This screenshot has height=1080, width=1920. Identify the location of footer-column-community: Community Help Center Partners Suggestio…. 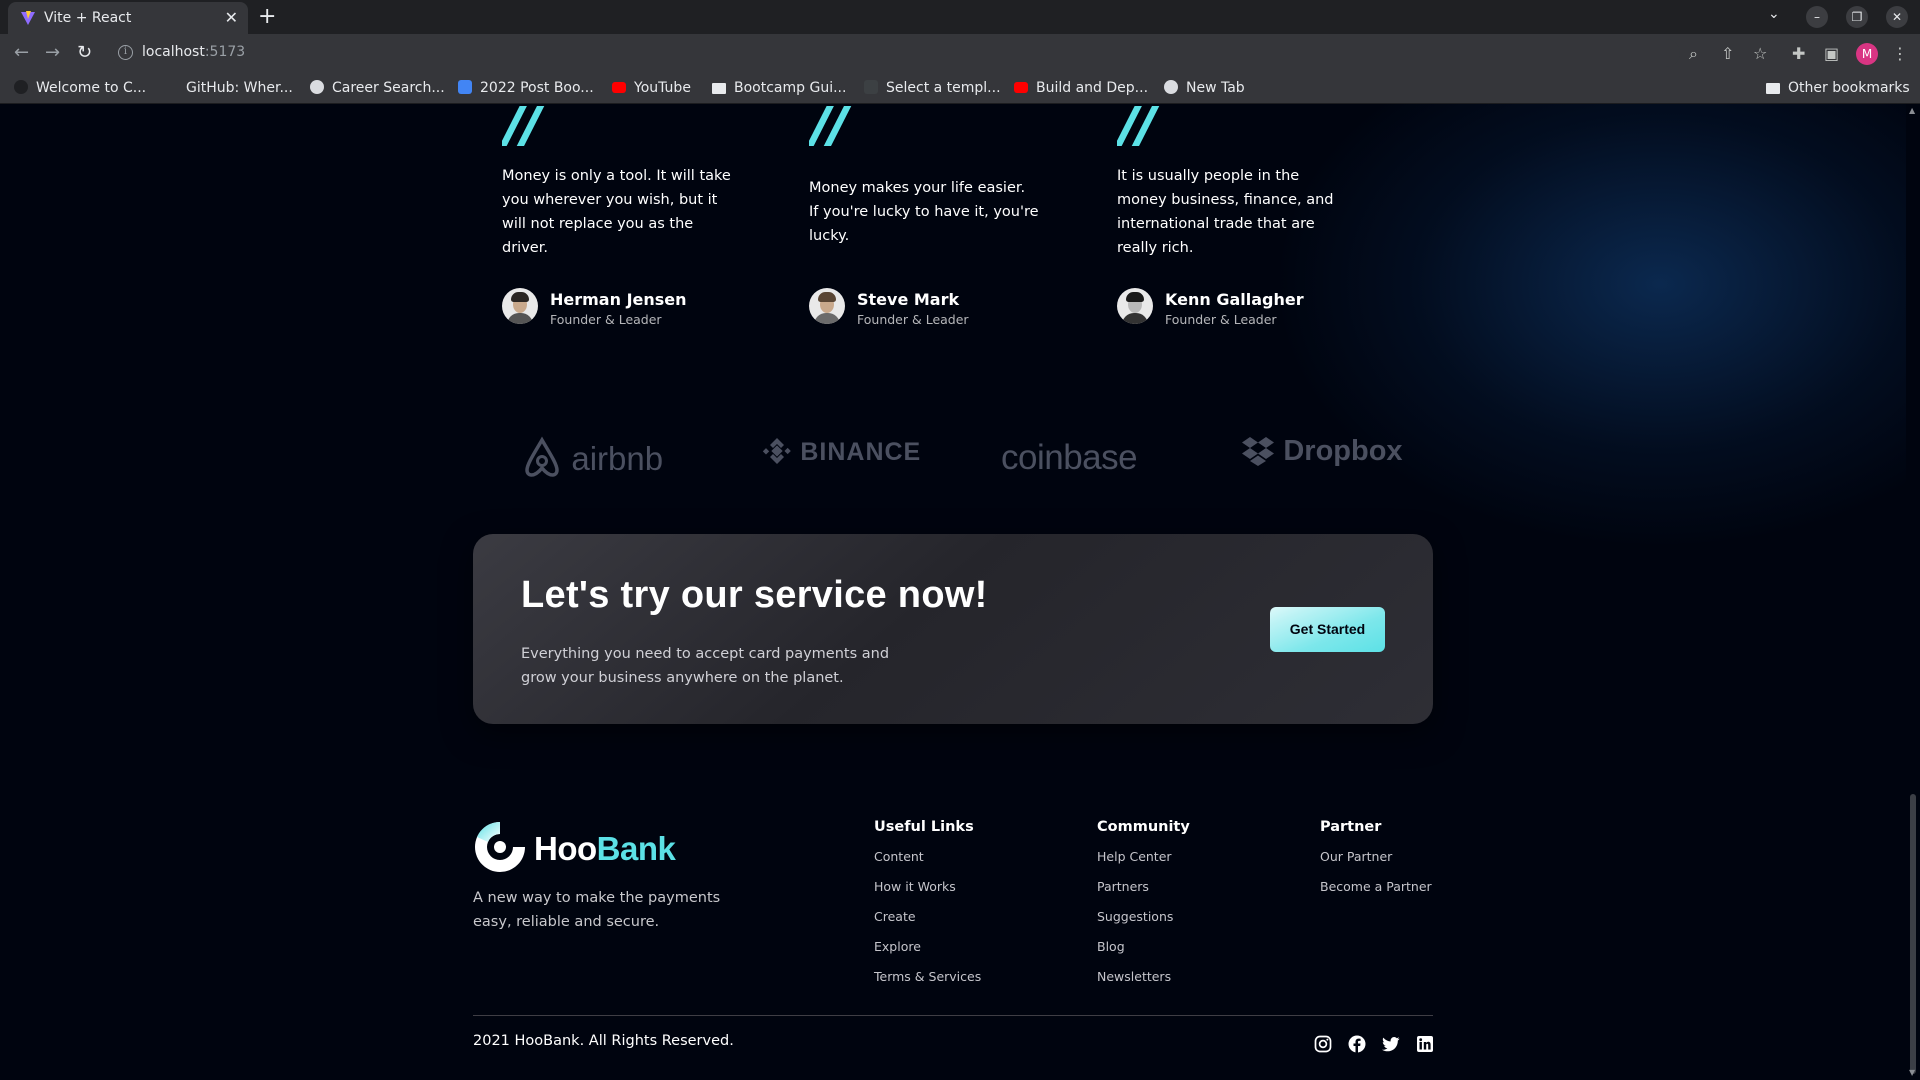
(1207, 909).